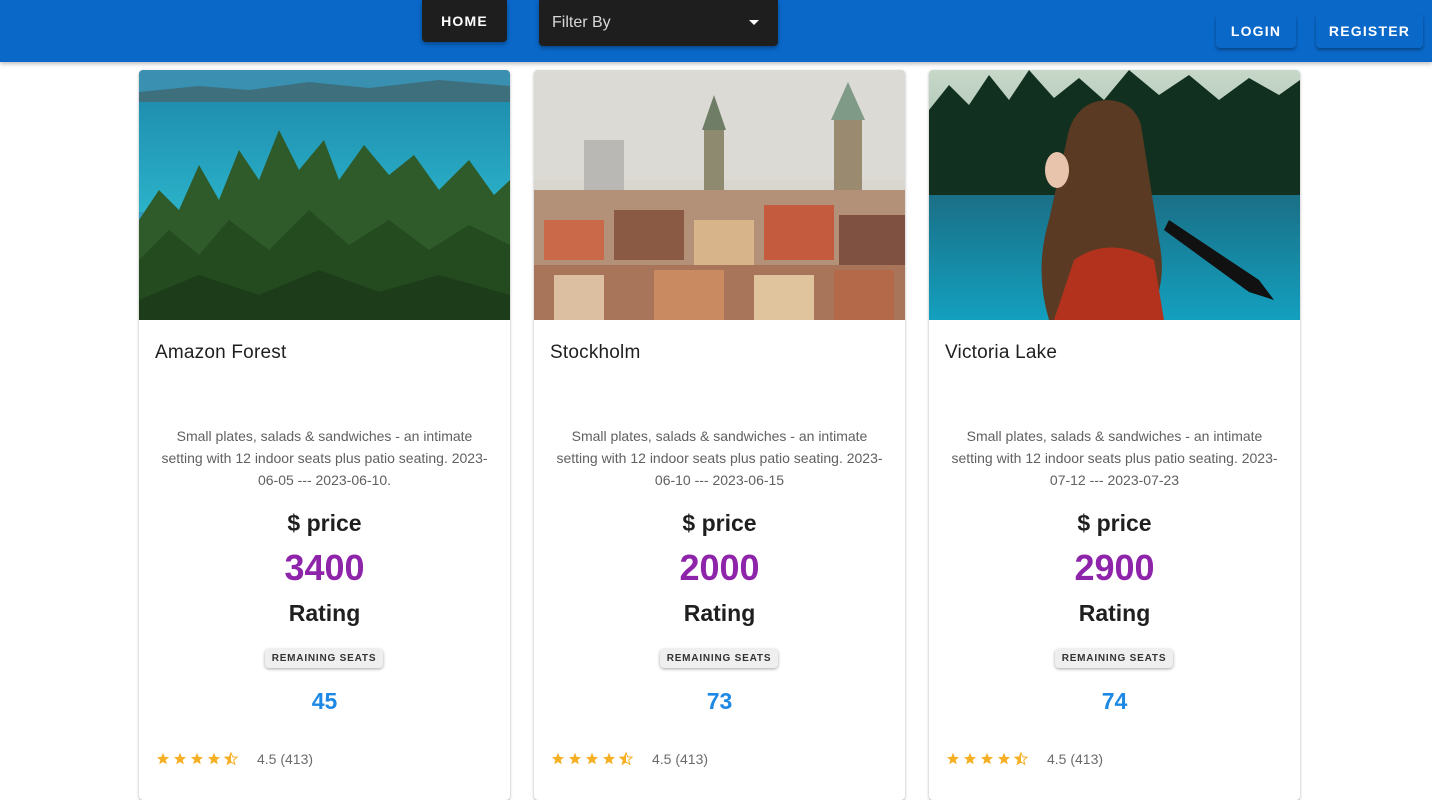  Describe the element at coordinates (658, 23) in the screenshot. I see `filter-by-select: Filter By` at that location.